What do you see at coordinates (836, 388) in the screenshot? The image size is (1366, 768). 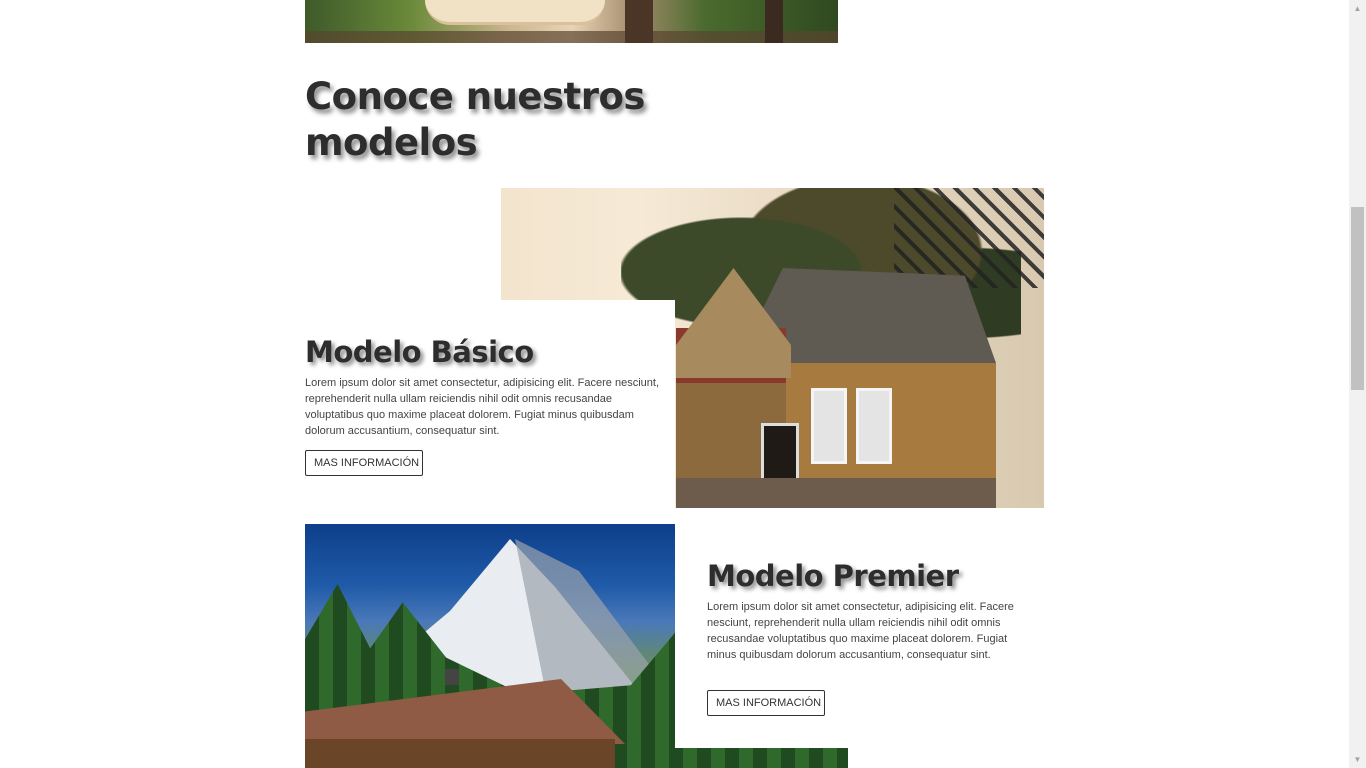 I see `brick-house` at bounding box center [836, 388].